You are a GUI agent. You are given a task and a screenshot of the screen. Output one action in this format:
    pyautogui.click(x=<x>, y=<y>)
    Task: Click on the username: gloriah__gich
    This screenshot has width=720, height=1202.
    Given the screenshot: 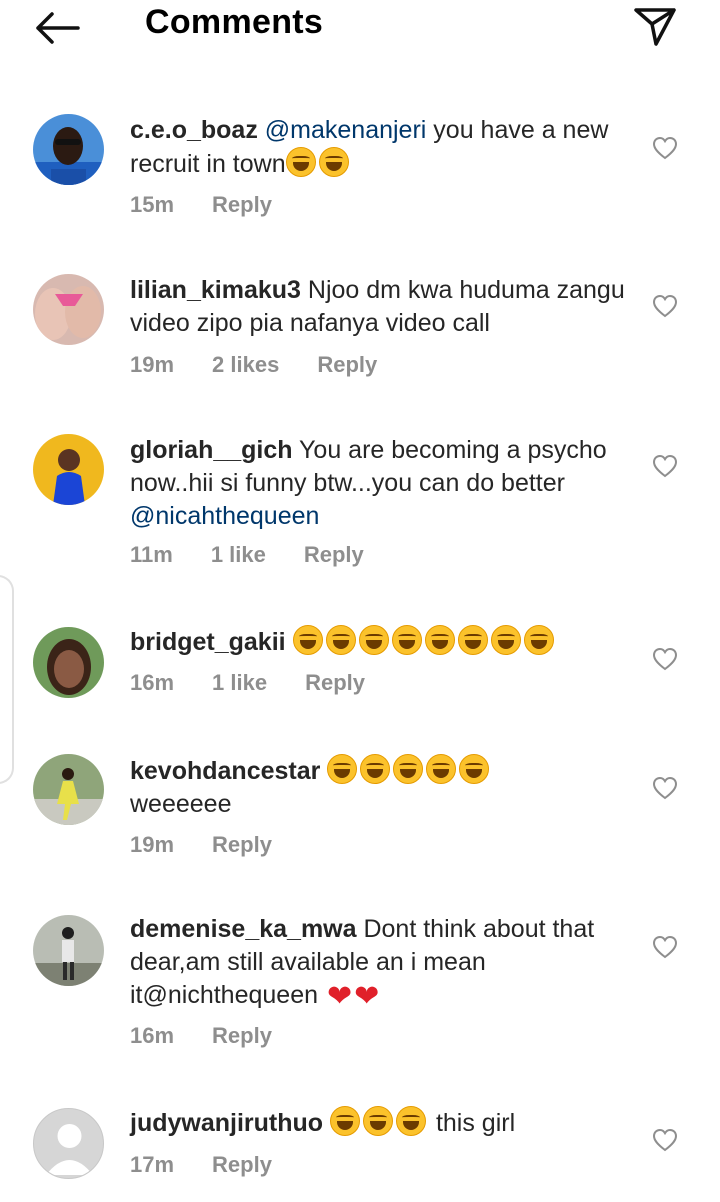 What is the action you would take?
    pyautogui.click(x=211, y=450)
    